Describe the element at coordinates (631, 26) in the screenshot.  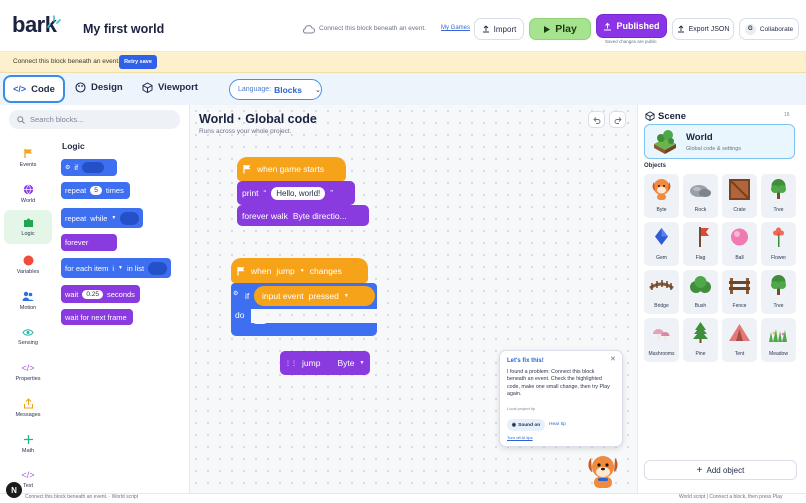
I see `published-button: Published` at that location.